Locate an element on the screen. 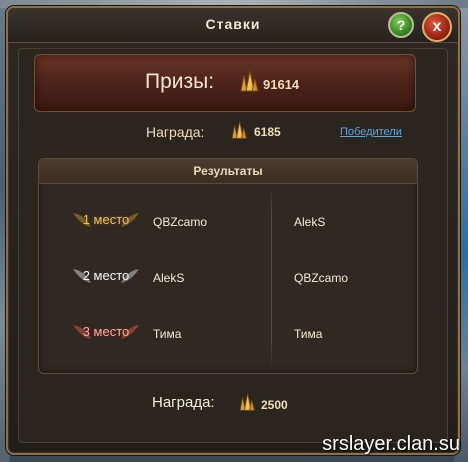 This screenshot has width=468, height=462. winners-link: Победители is located at coordinates (371, 132).